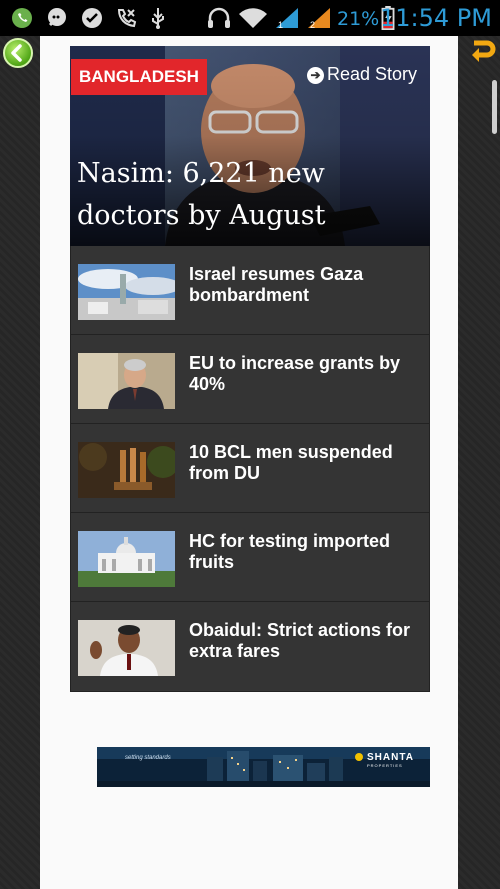 The width and height of the screenshot is (500, 889). What do you see at coordinates (309, 641) in the screenshot?
I see `news-title: Obaidul: Strict actions for extra fares` at bounding box center [309, 641].